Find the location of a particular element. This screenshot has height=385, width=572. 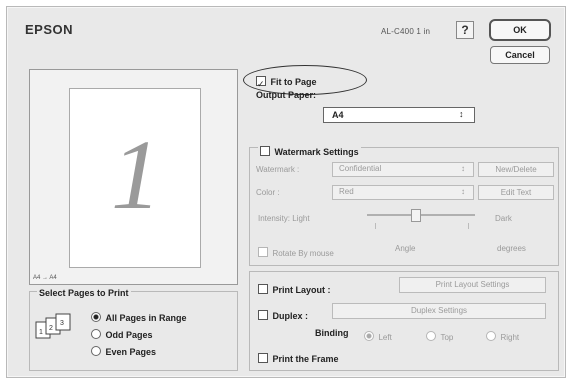

binding-left-indicator is located at coordinates (369, 335).